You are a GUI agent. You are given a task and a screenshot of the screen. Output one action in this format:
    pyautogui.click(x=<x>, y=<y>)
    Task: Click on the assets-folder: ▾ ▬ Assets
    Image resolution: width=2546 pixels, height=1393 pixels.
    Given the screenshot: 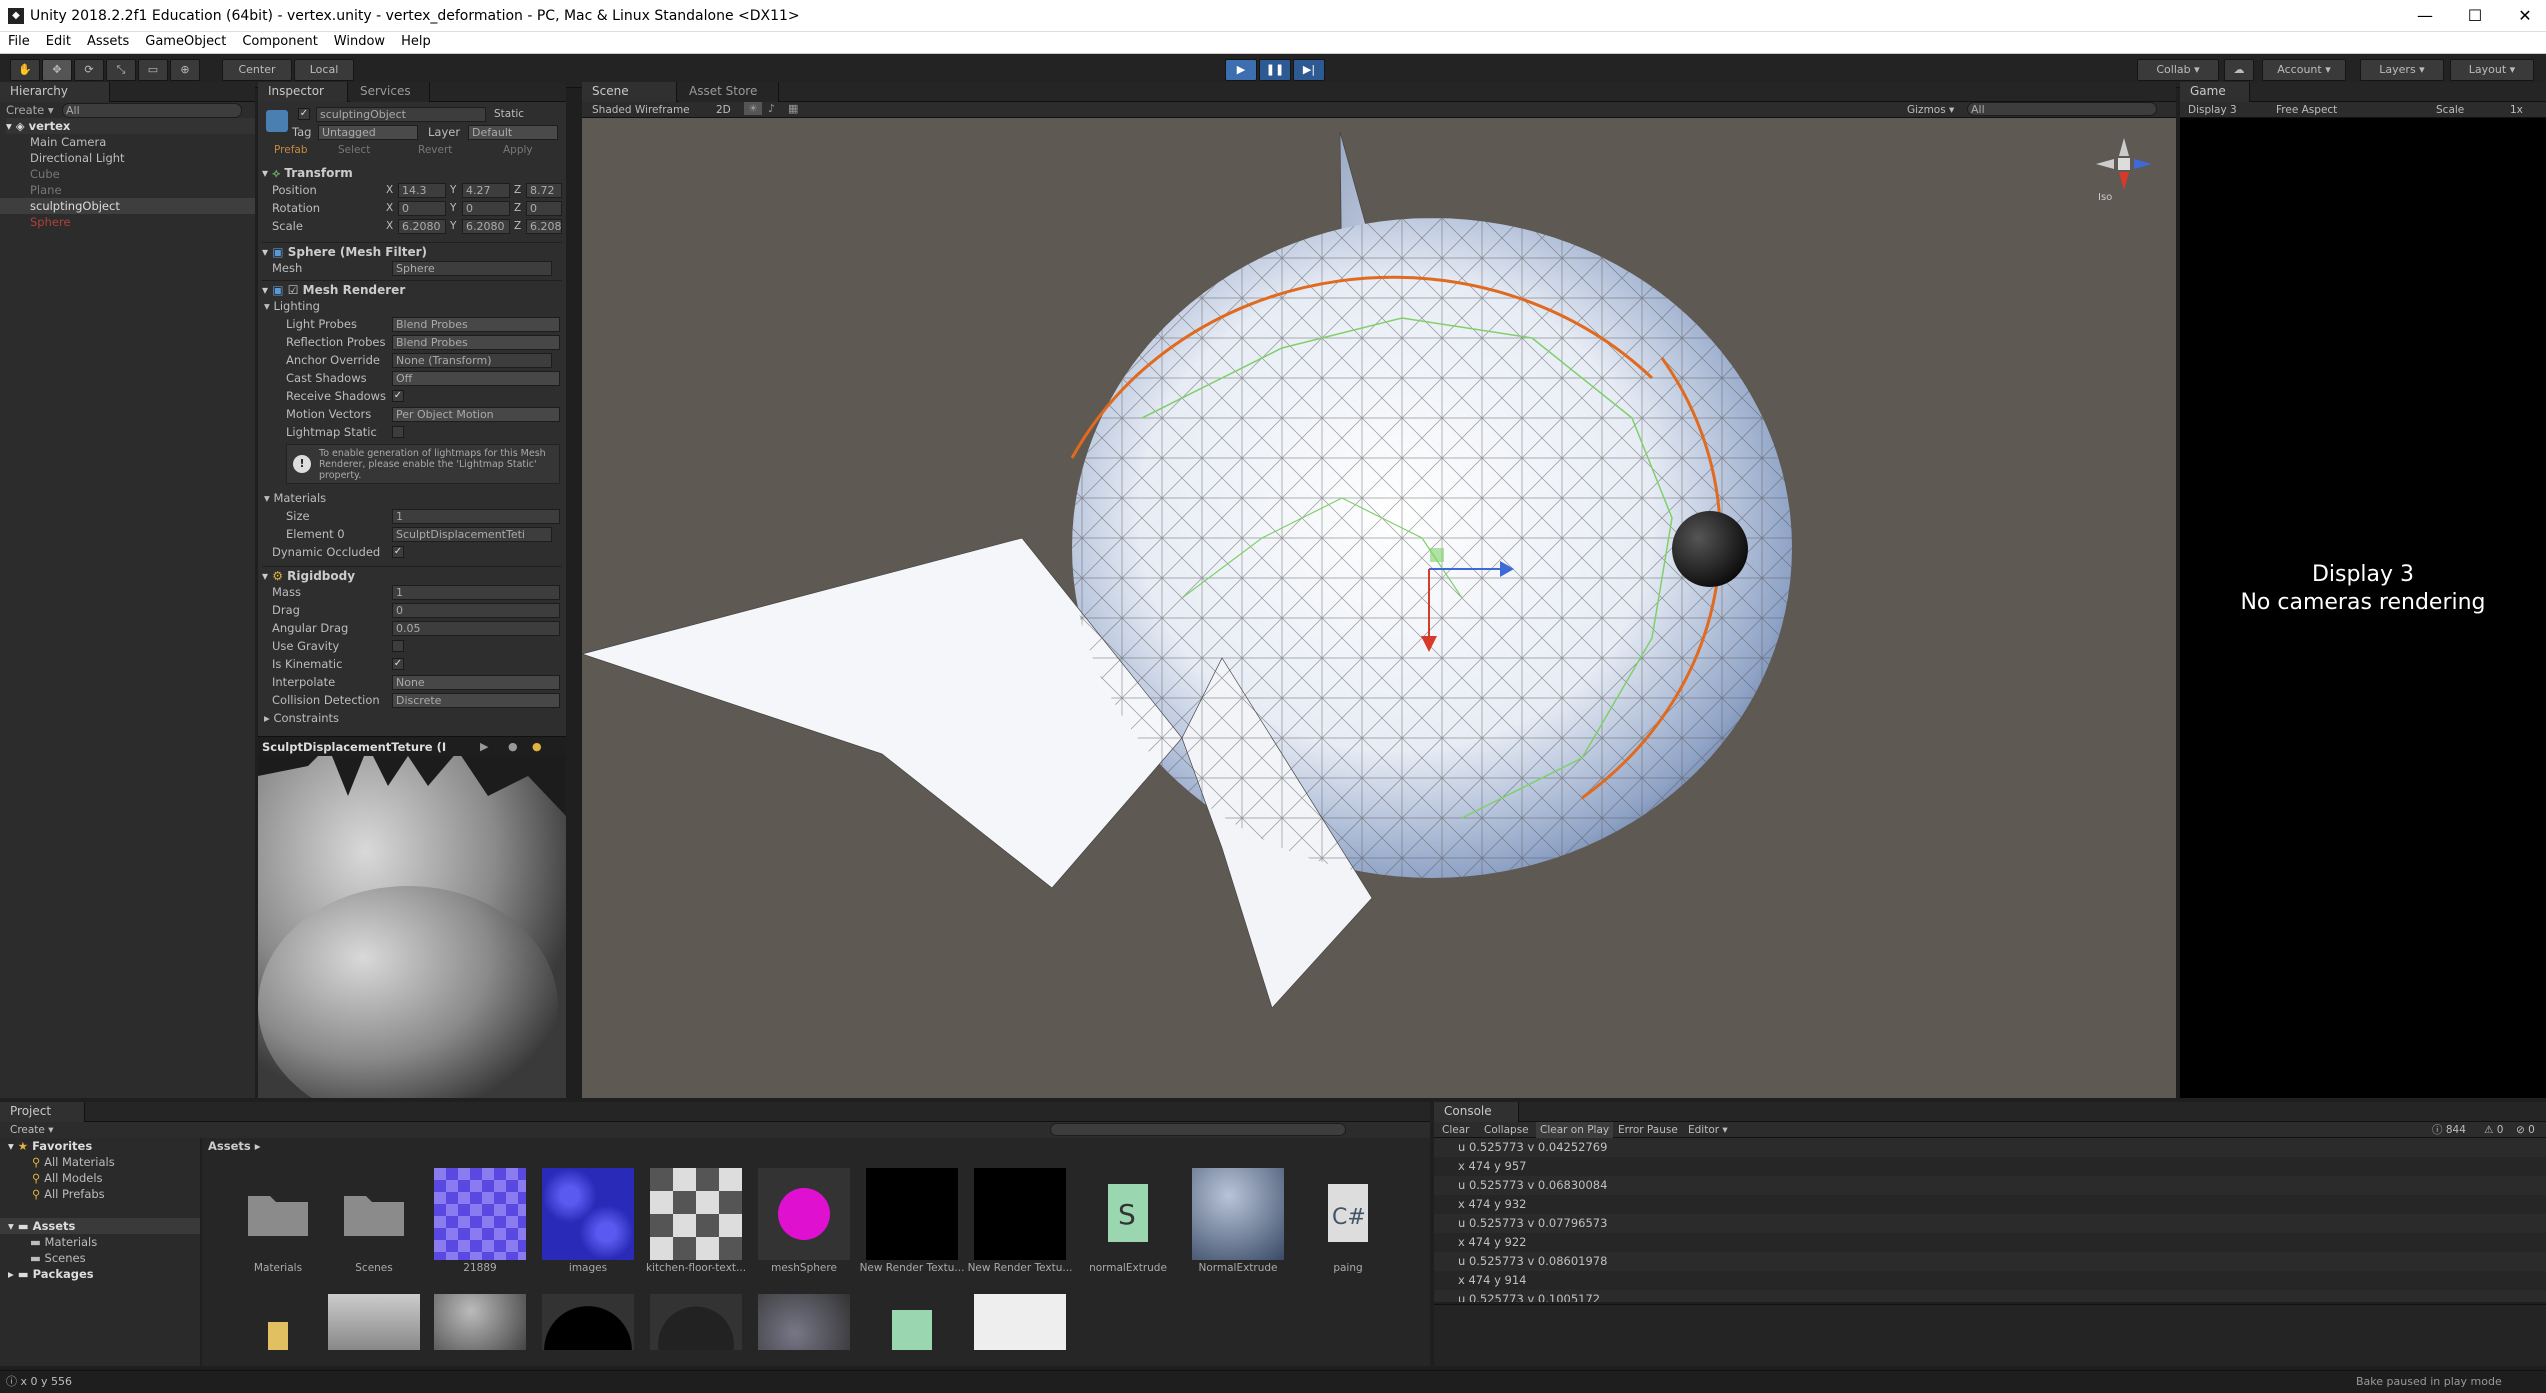 What is the action you would take?
    pyautogui.click(x=100, y=1226)
    